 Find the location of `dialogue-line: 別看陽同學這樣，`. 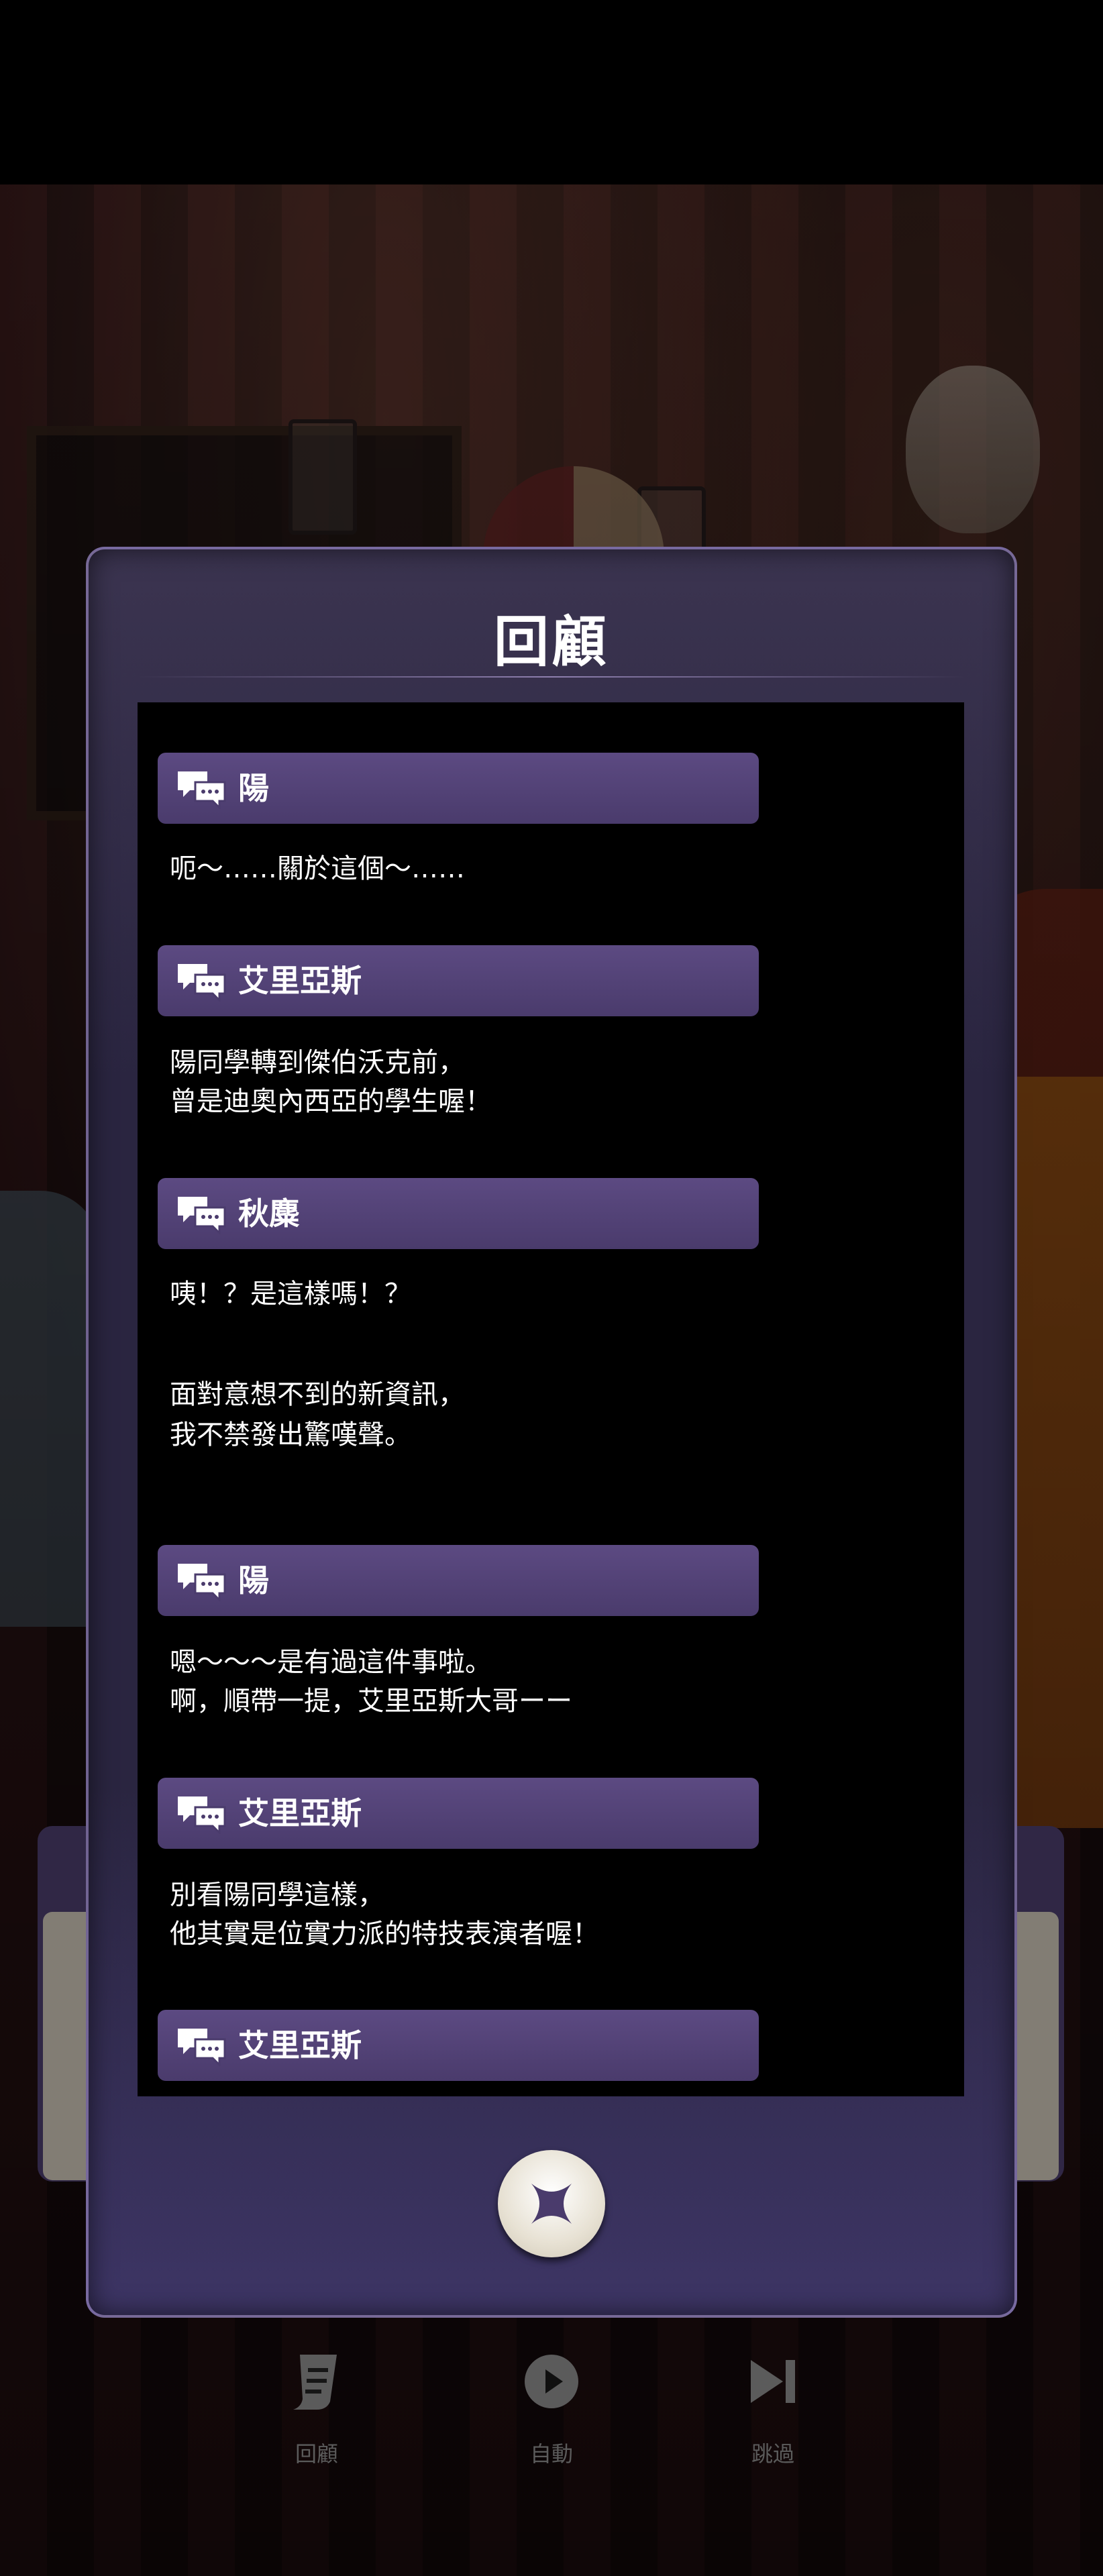

dialogue-line: 別看陽同學這樣， is located at coordinates (277, 1895).